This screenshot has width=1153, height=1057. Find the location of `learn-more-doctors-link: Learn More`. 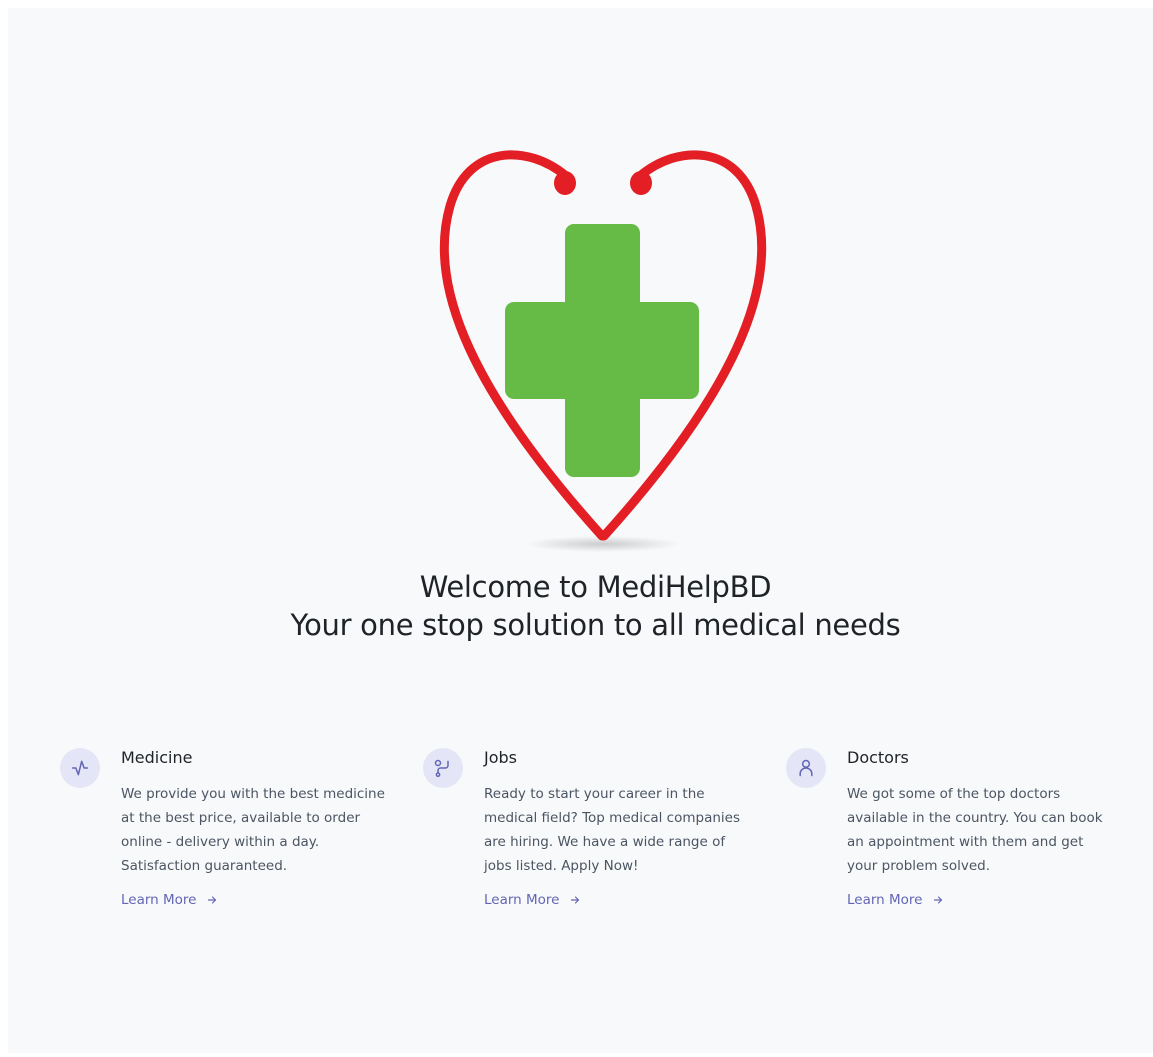

learn-more-doctors-link: Learn More is located at coordinates (895, 900).